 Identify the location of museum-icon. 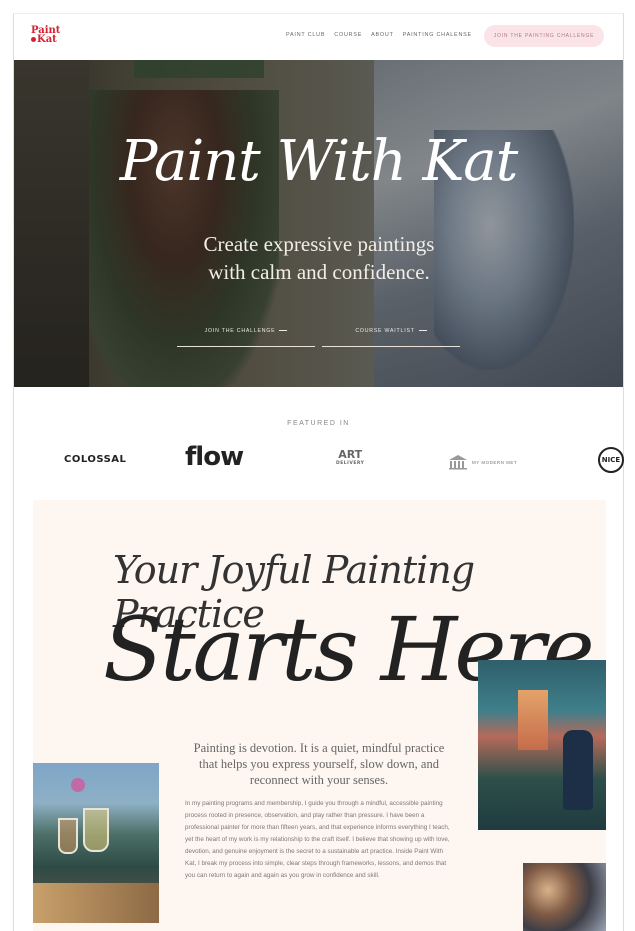
(458, 462).